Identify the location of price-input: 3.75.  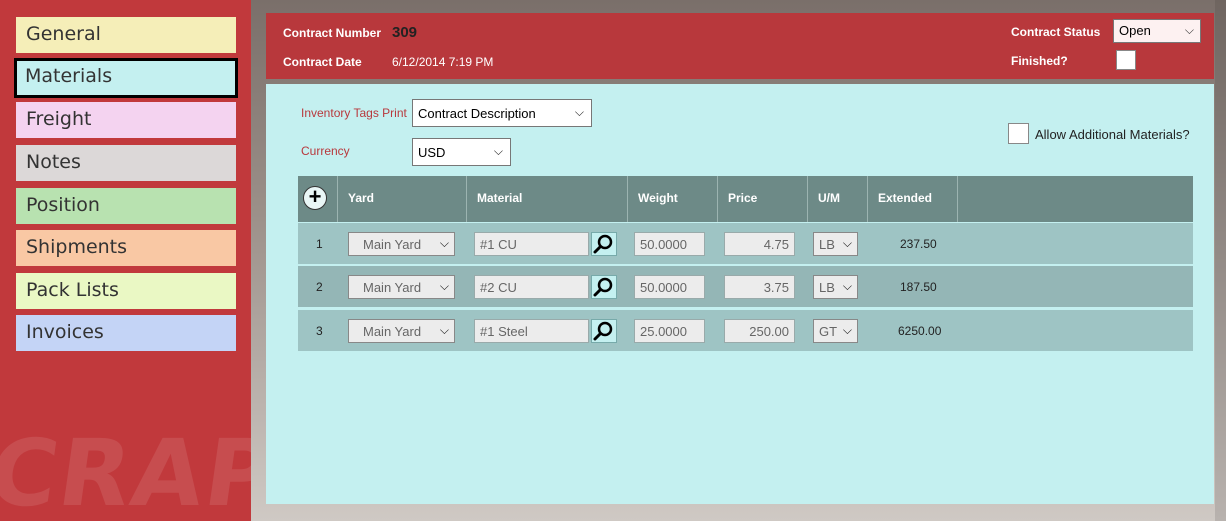
(759, 287).